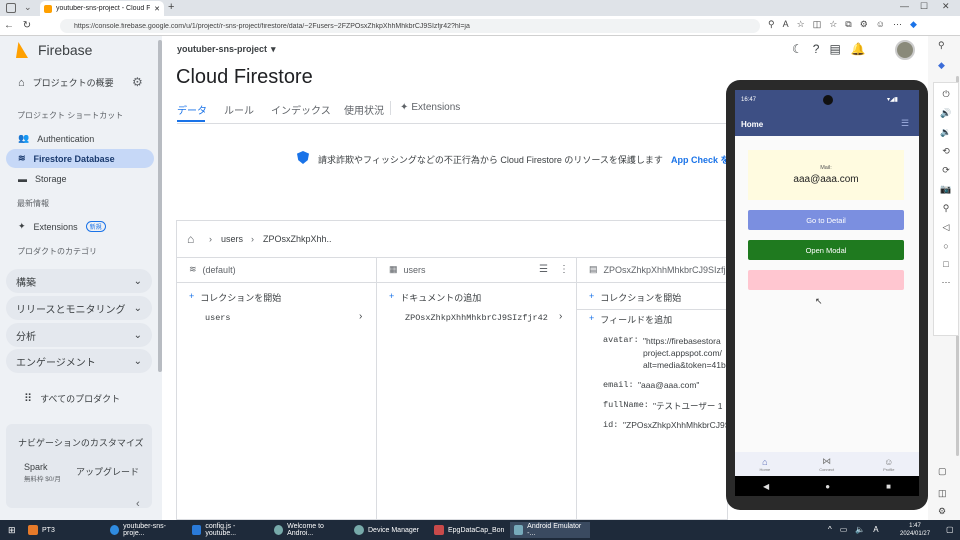 This screenshot has width=960, height=540. Describe the element at coordinates (905, 123) in the screenshot. I see `menu-icon: ☰` at that location.